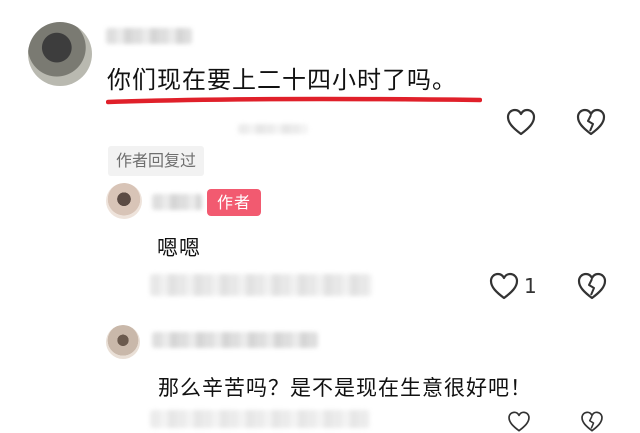  What do you see at coordinates (234, 202) in the screenshot?
I see `author-badge: 作者` at bounding box center [234, 202].